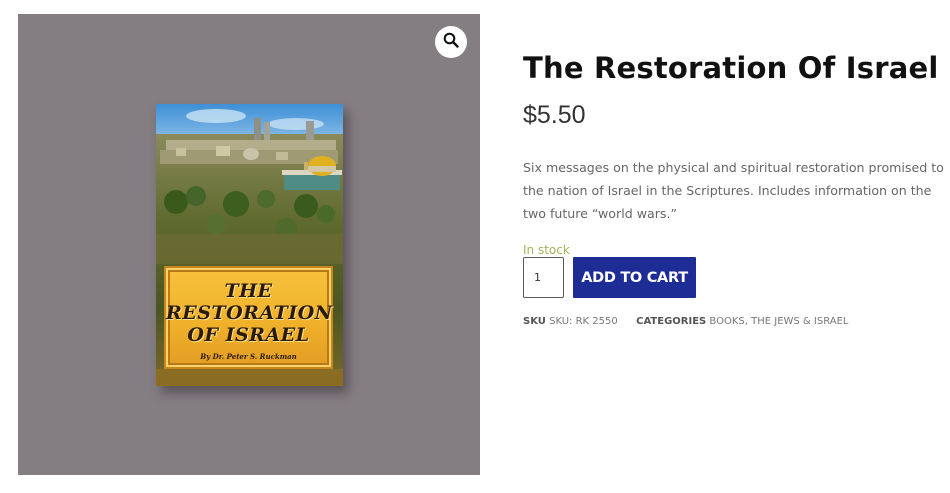 The height and width of the screenshot is (493, 950). What do you see at coordinates (799, 321) in the screenshot?
I see `category-link: THE JEWS & ISRAEL` at bounding box center [799, 321].